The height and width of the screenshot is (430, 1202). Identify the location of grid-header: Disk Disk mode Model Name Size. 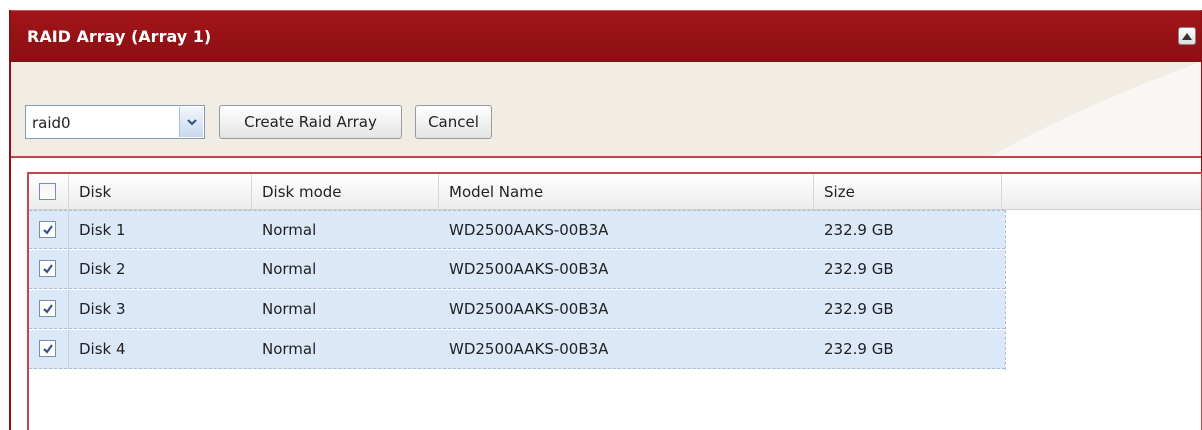
(615, 192).